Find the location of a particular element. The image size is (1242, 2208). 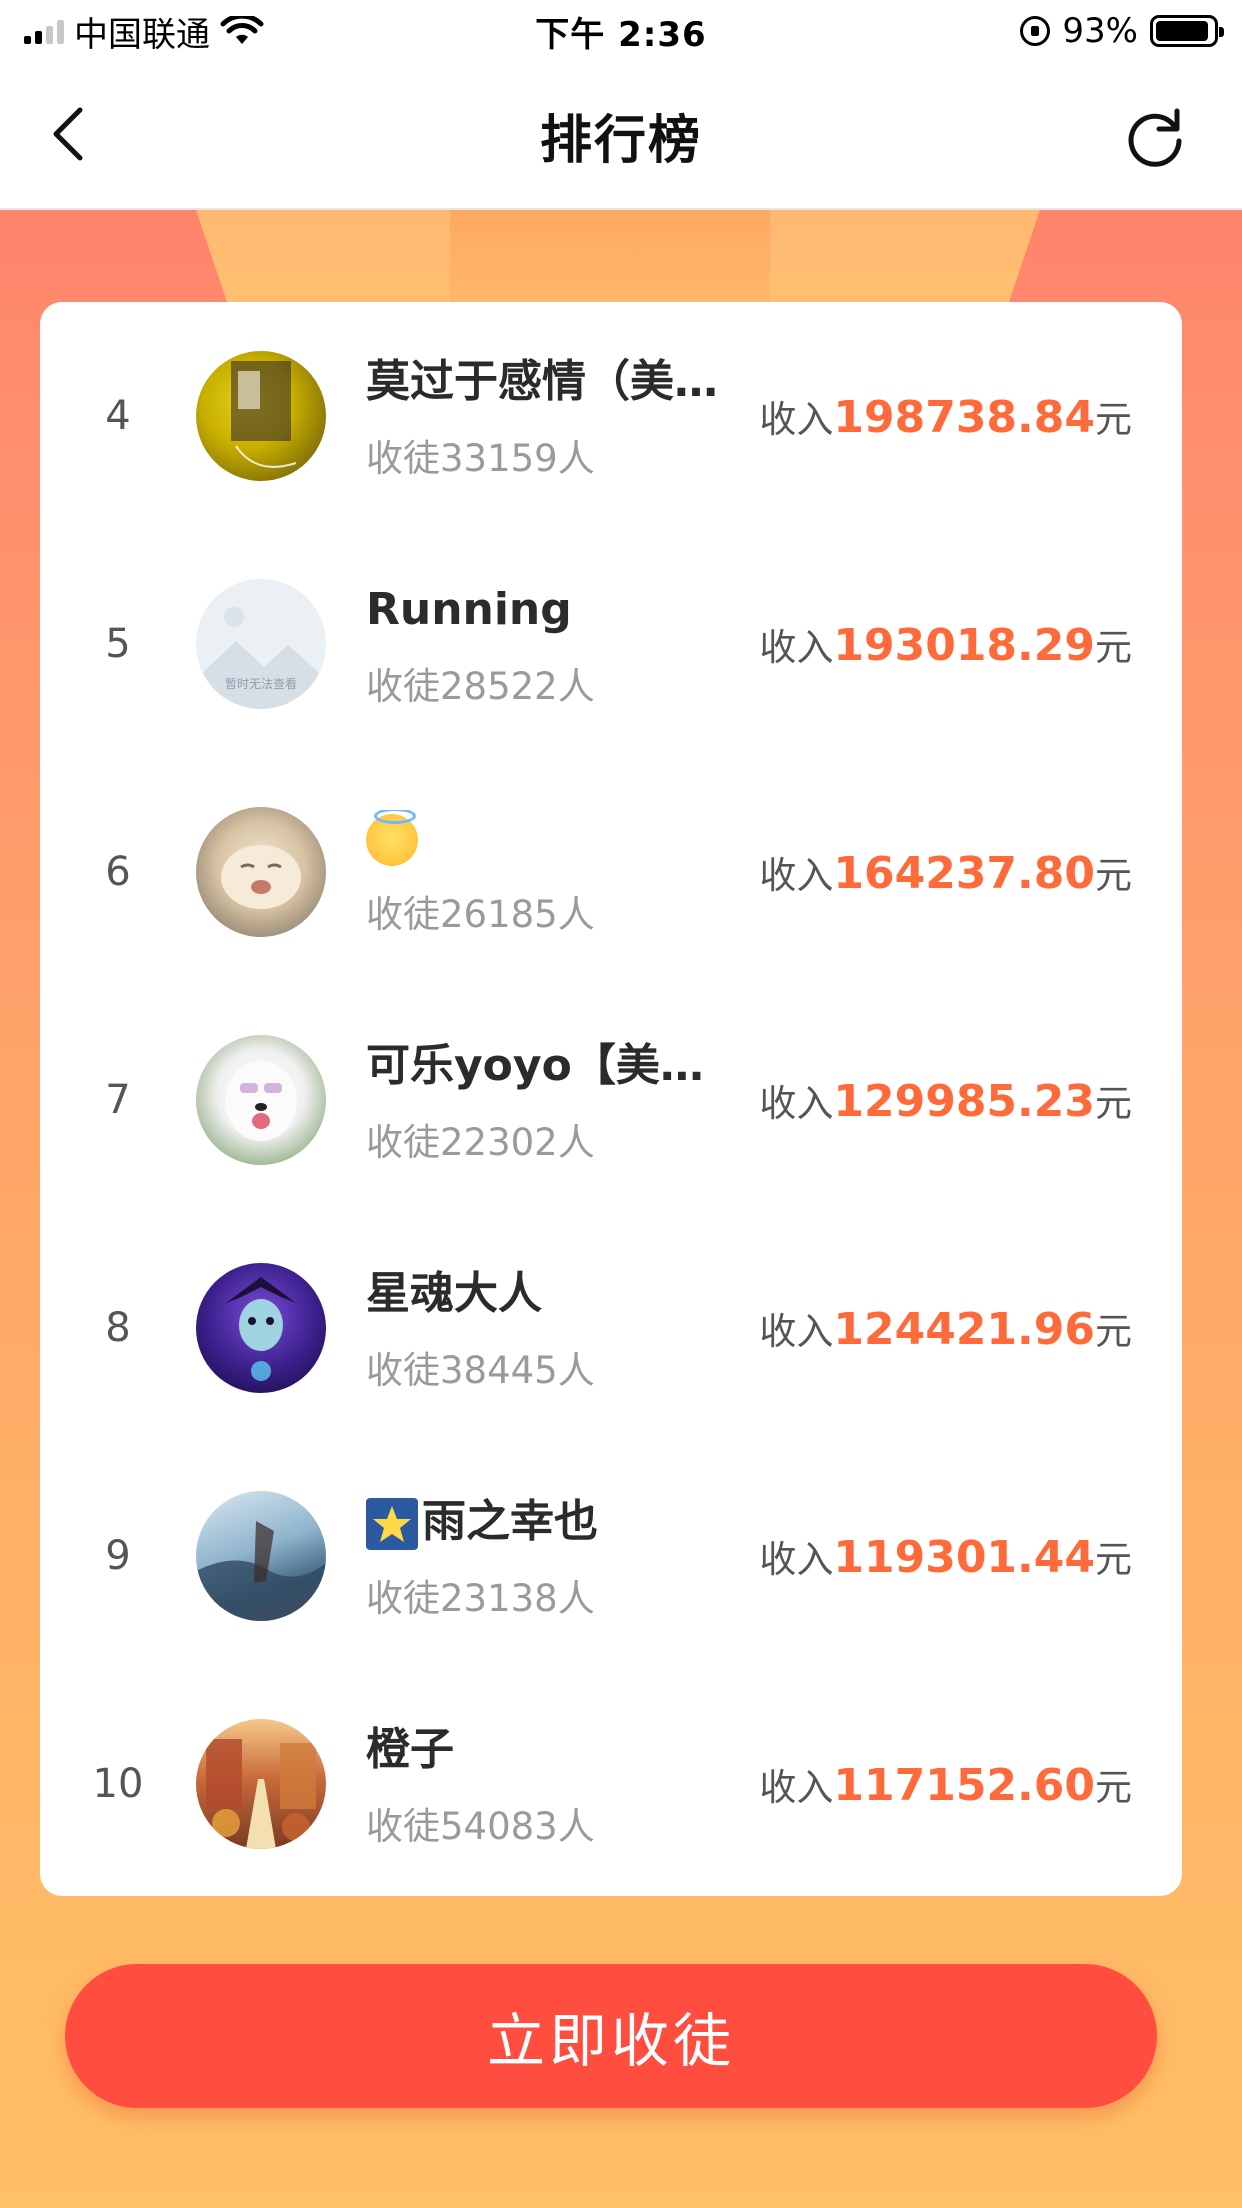

user-name is located at coordinates (551, 838).